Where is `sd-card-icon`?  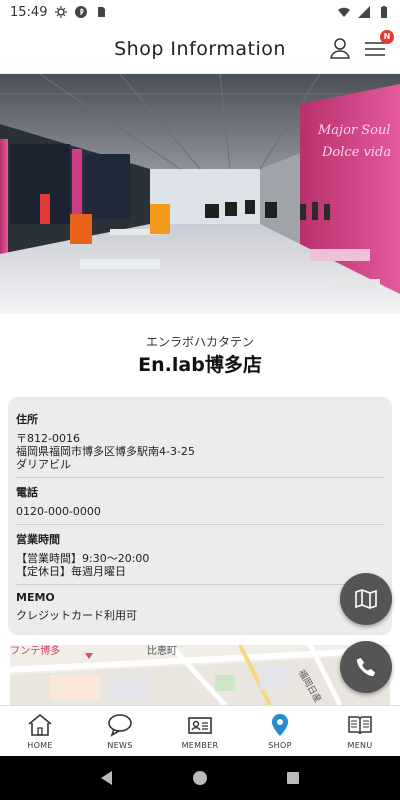
sd-card-icon is located at coordinates (102, 12).